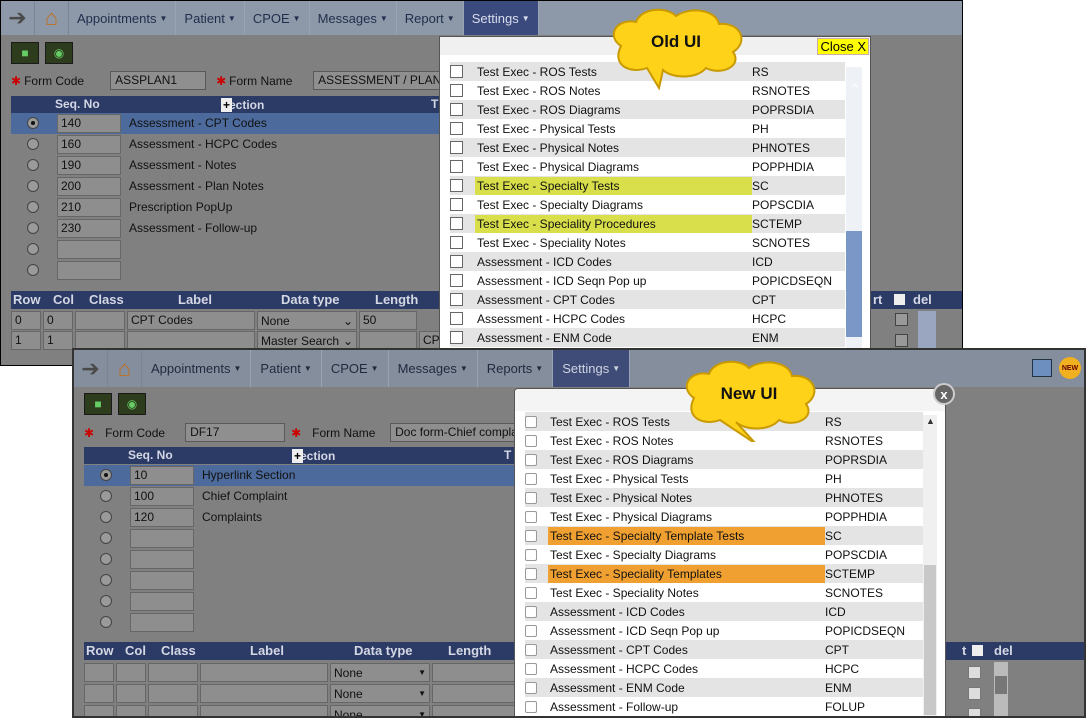 This screenshot has height=718, width=1086. Describe the element at coordinates (299, 517) in the screenshot. I see `section-row: 120 Complaints` at that location.